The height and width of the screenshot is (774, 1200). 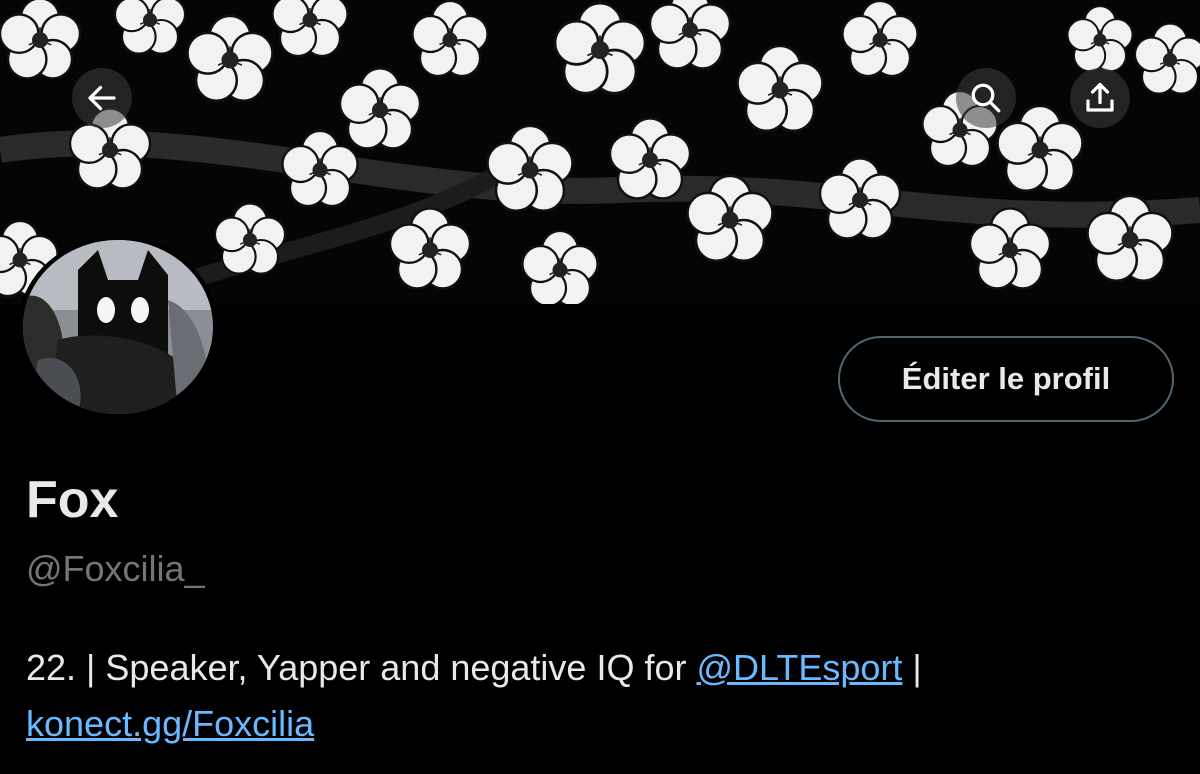 I want to click on share-icon, so click(x=1100, y=97).